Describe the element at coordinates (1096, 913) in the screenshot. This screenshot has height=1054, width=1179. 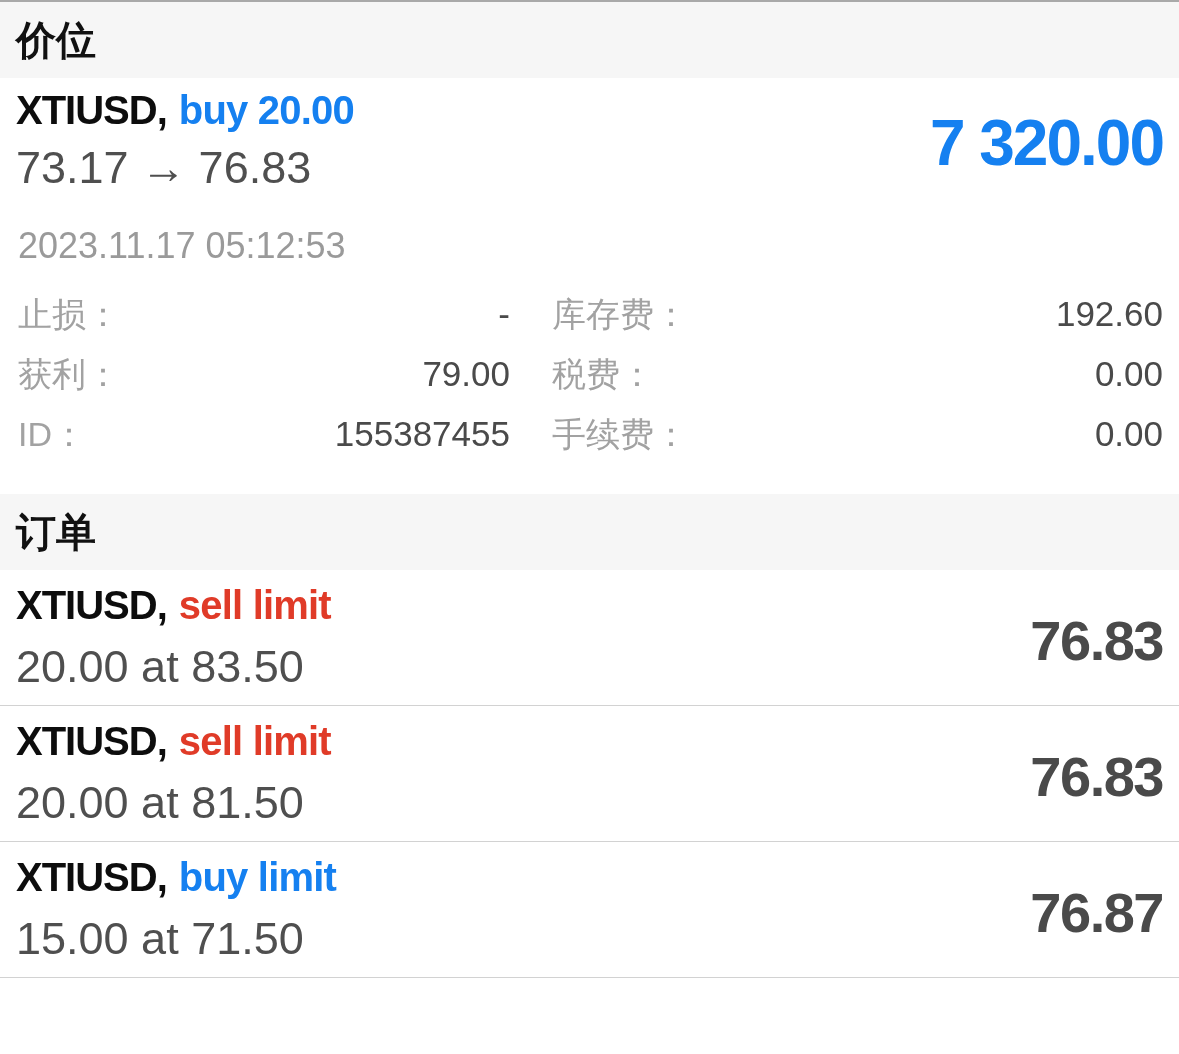
I see `current-price-text: 76.87` at that location.